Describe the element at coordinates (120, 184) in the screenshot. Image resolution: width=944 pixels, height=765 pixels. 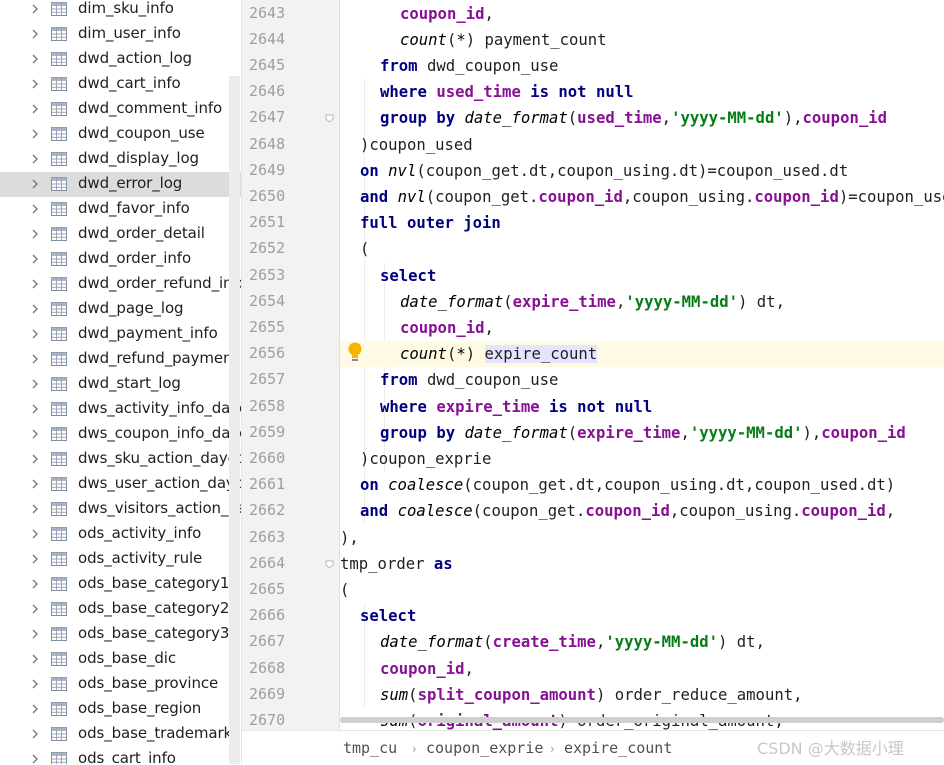
I see `tree-item: dwd_error_log` at that location.